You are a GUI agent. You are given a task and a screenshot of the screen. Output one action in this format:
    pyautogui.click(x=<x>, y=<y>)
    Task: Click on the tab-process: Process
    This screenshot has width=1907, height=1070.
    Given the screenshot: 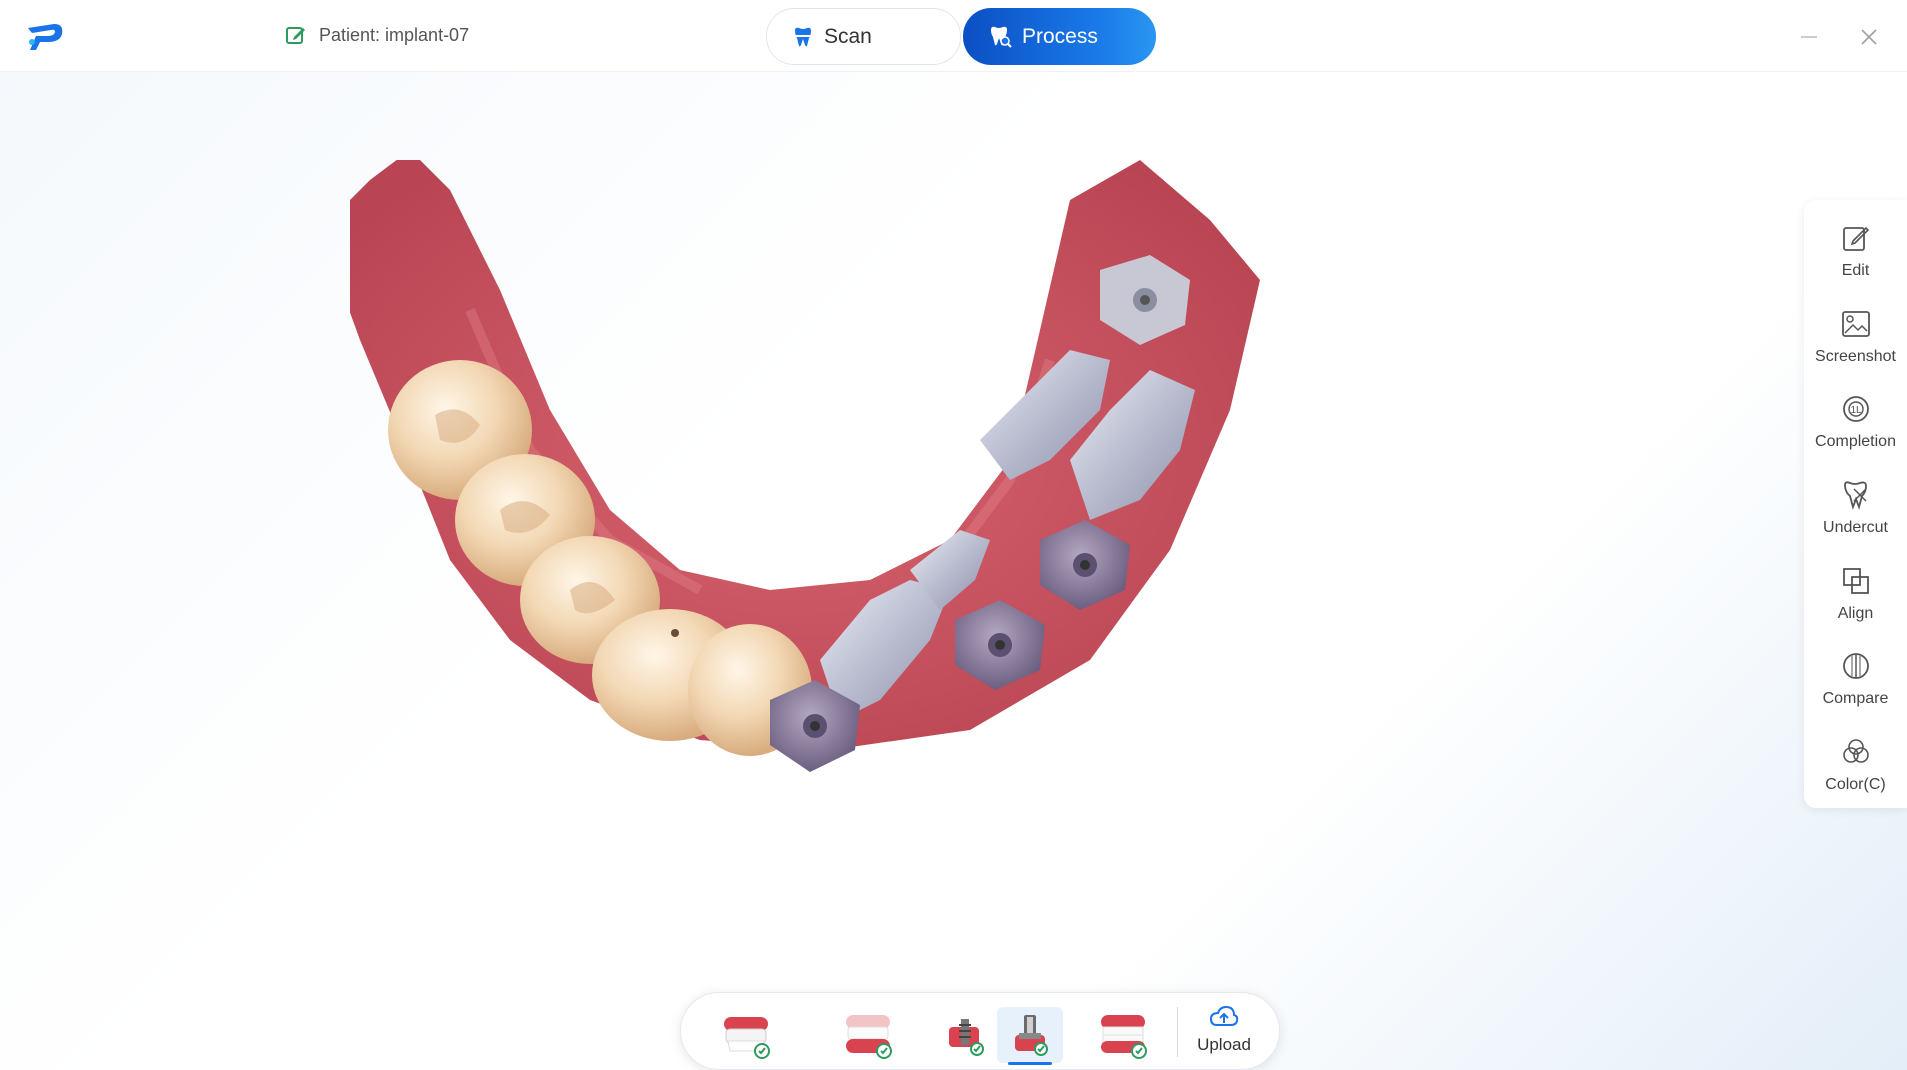 What is the action you would take?
    pyautogui.click(x=1059, y=36)
    